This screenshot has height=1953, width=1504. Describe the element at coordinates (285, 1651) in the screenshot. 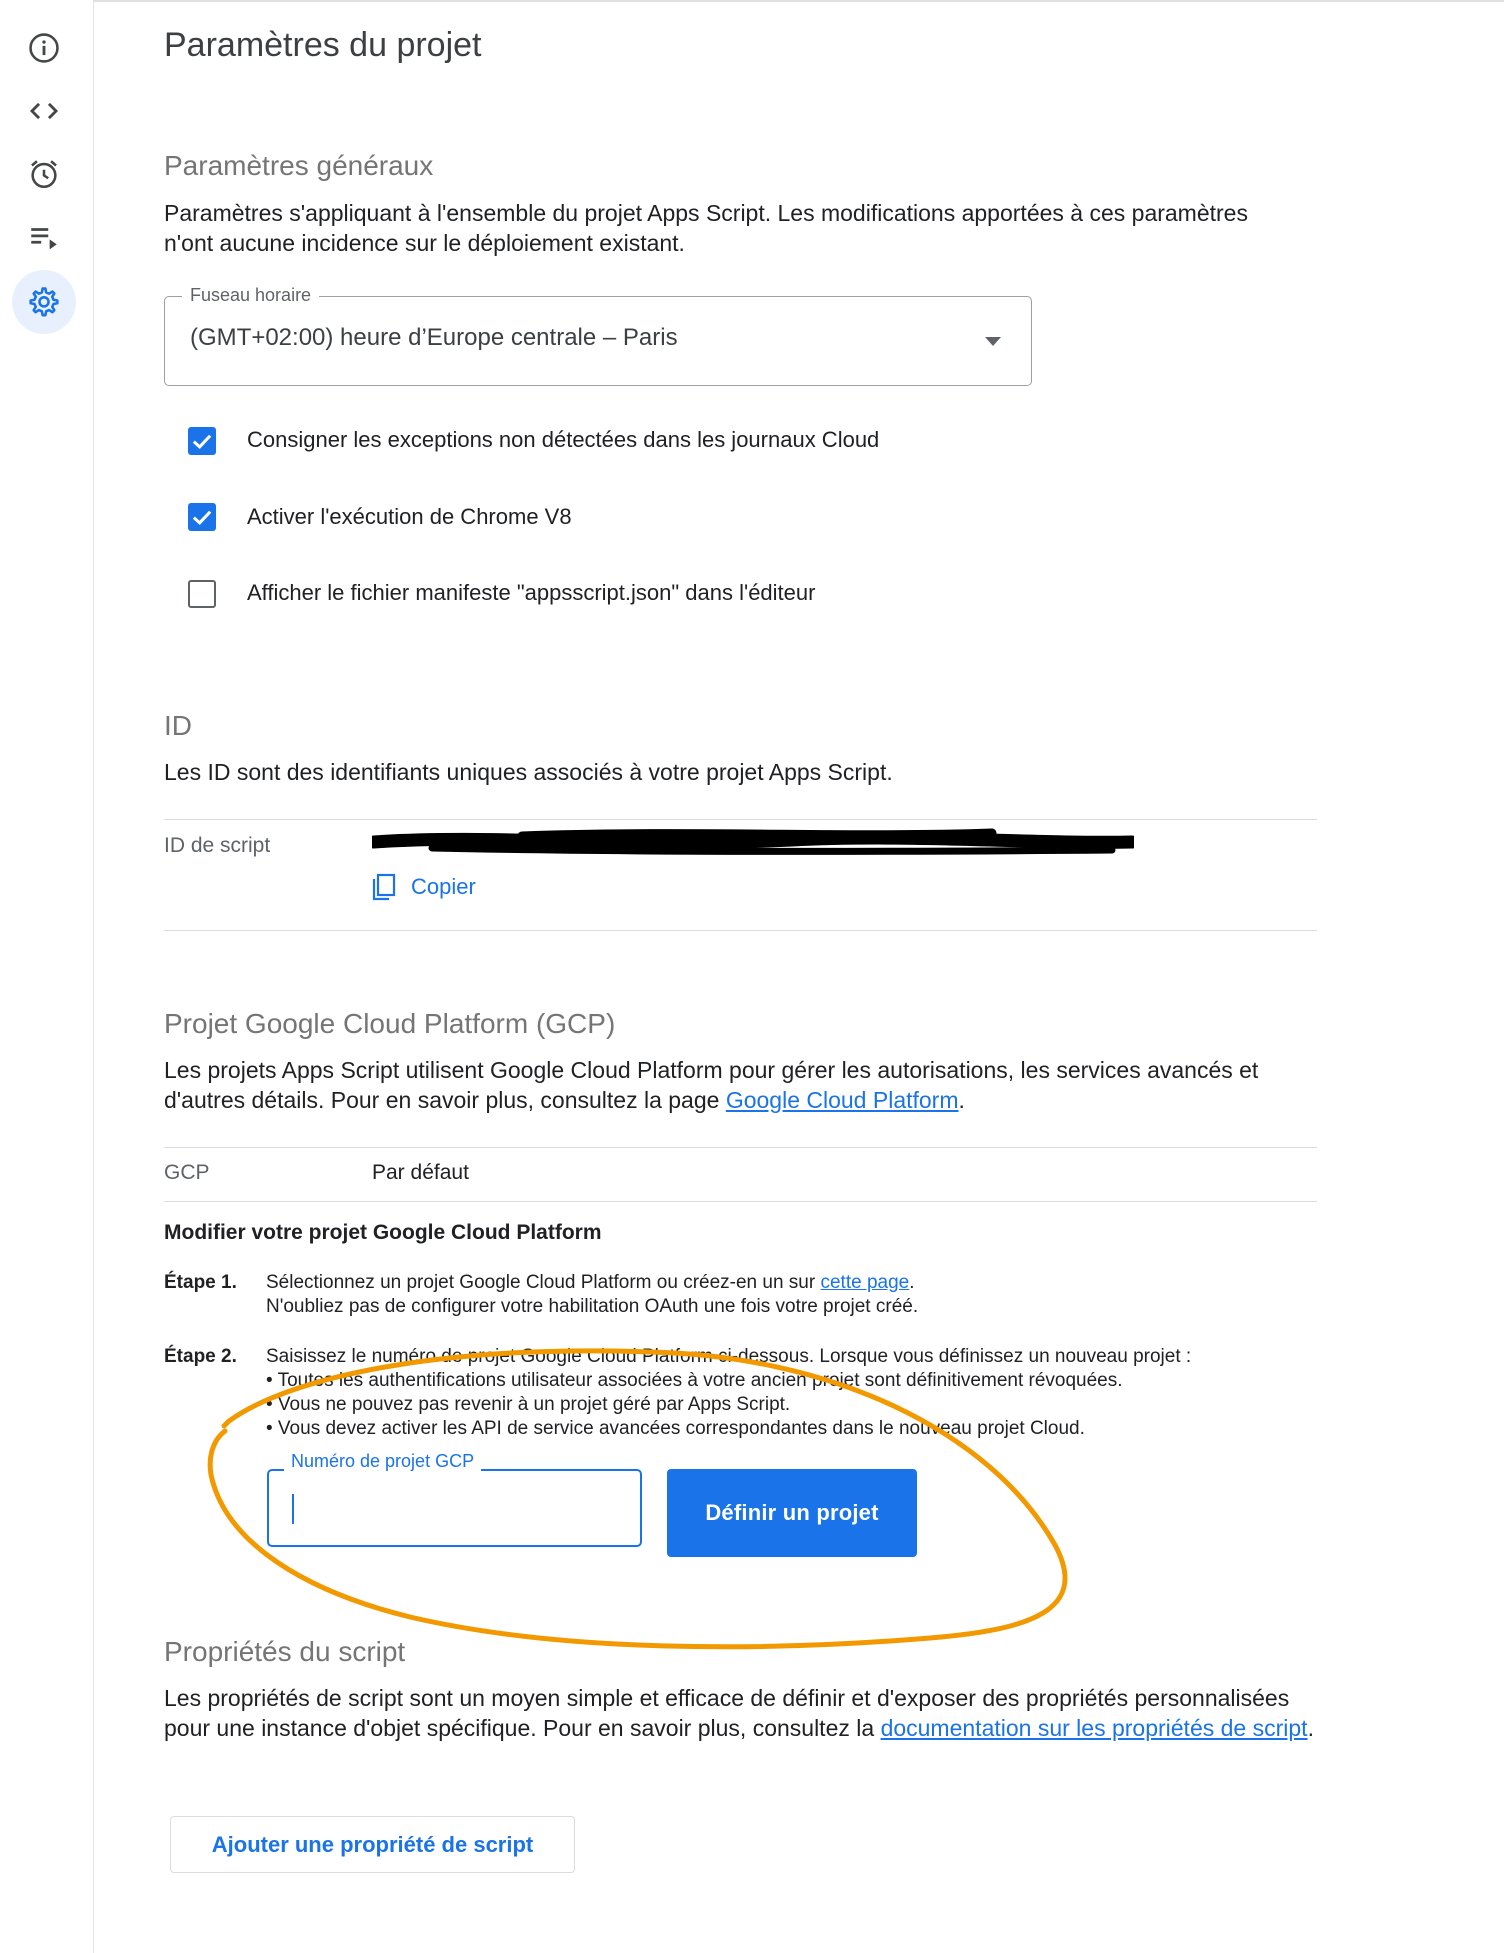

I see `section-title-script-properties: Propriétés du script` at that location.